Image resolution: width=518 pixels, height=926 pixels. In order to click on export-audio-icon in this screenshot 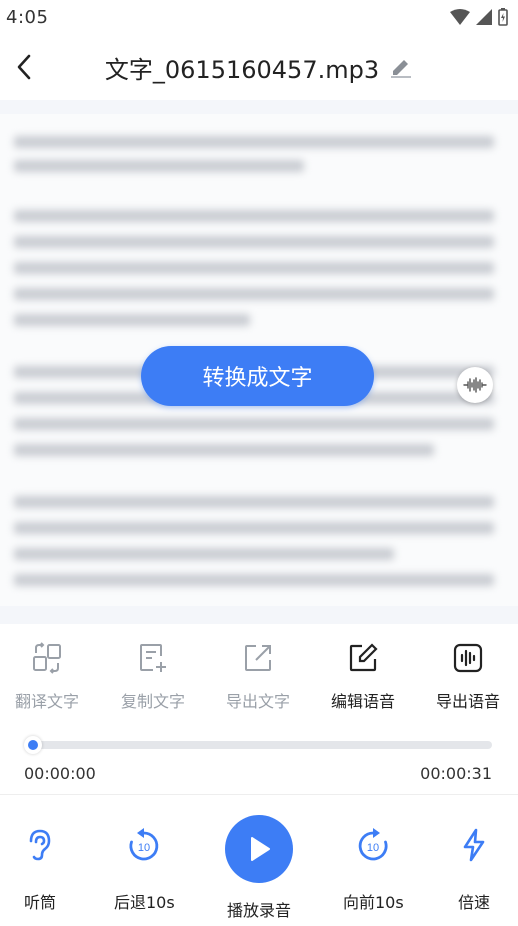, I will do `click(468, 658)`.